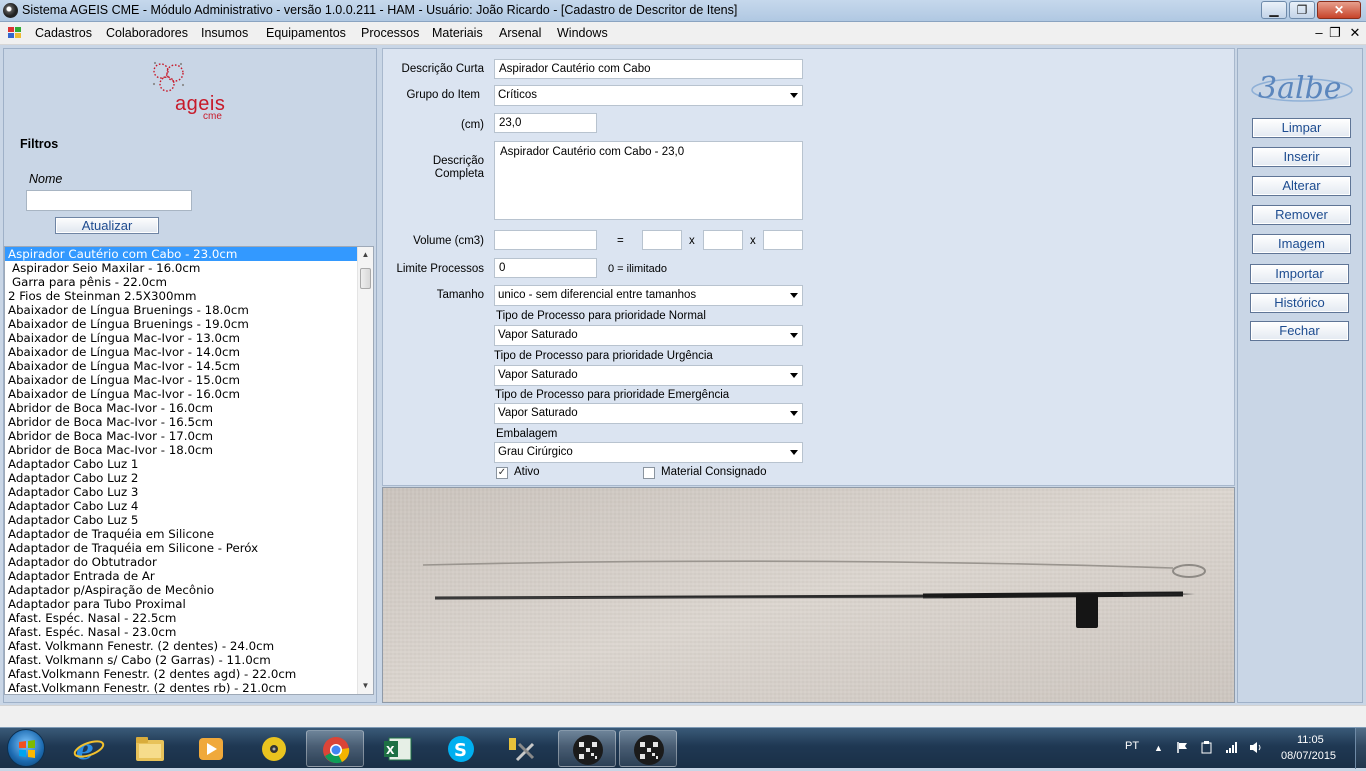  Describe the element at coordinates (648, 748) in the screenshot. I see `qr-app-active-icon` at that location.